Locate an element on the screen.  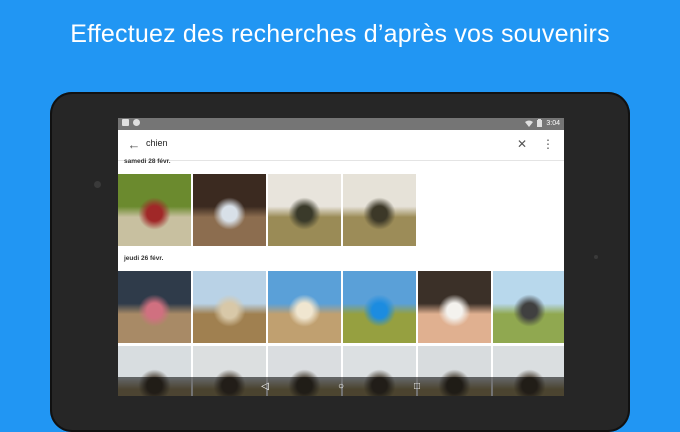
search-bar: ← chien ✕ ⋮ is located at coordinates (341, 145).